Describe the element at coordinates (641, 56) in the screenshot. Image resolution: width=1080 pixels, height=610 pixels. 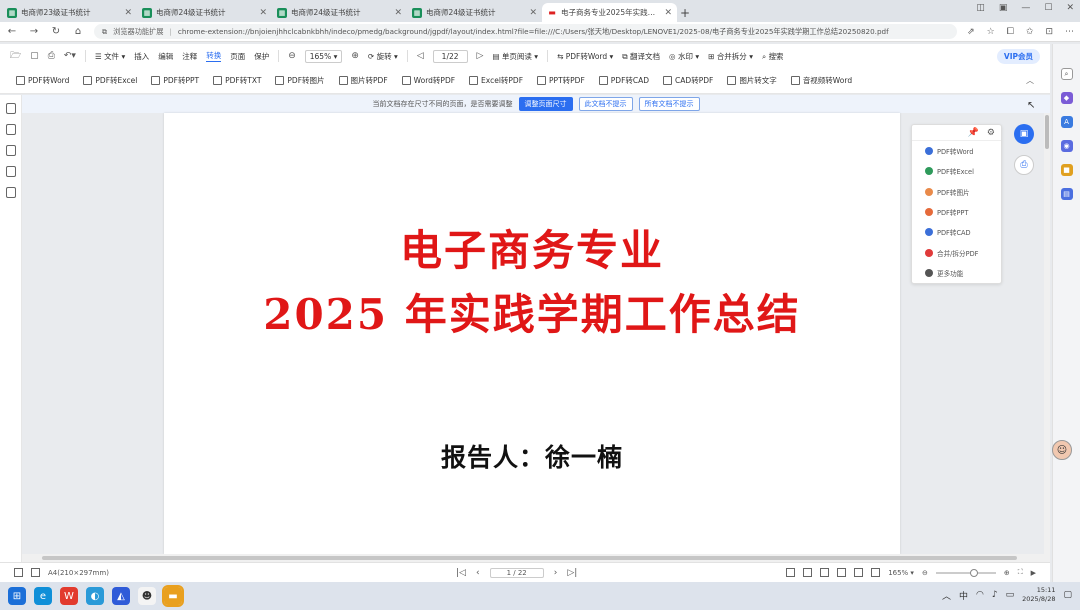
I see `translate-button: ⧉ 翻译文档` at that location.